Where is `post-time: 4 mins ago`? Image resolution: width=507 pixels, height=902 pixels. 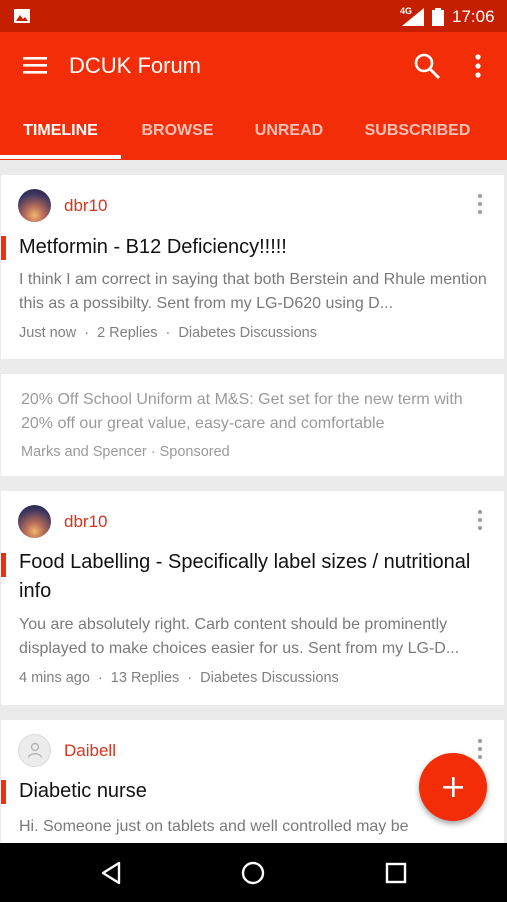 post-time: 4 mins ago is located at coordinates (54, 678).